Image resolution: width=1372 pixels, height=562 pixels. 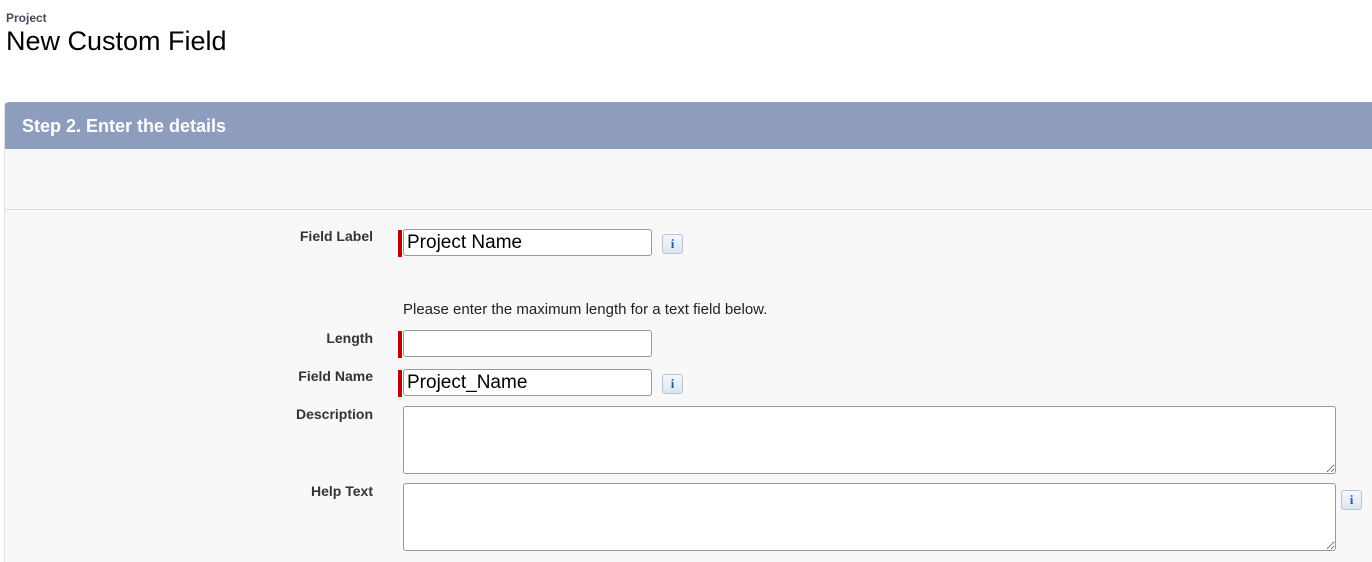 I want to click on page-header: Project New Custom Field, so click(x=116, y=33).